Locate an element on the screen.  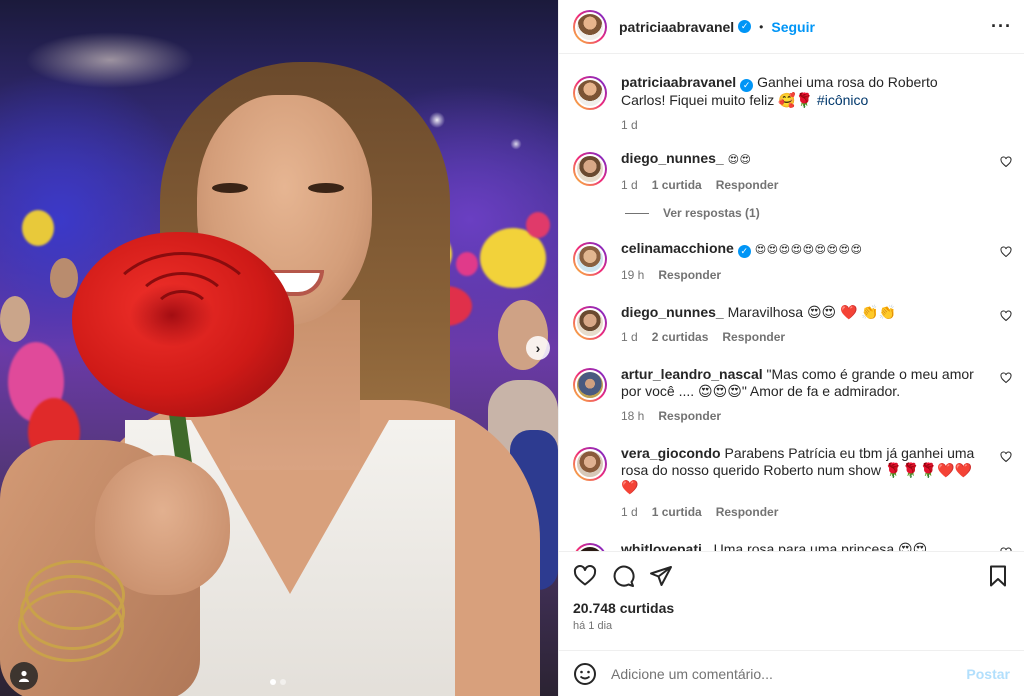
bracelet is located at coordinates (71, 626).